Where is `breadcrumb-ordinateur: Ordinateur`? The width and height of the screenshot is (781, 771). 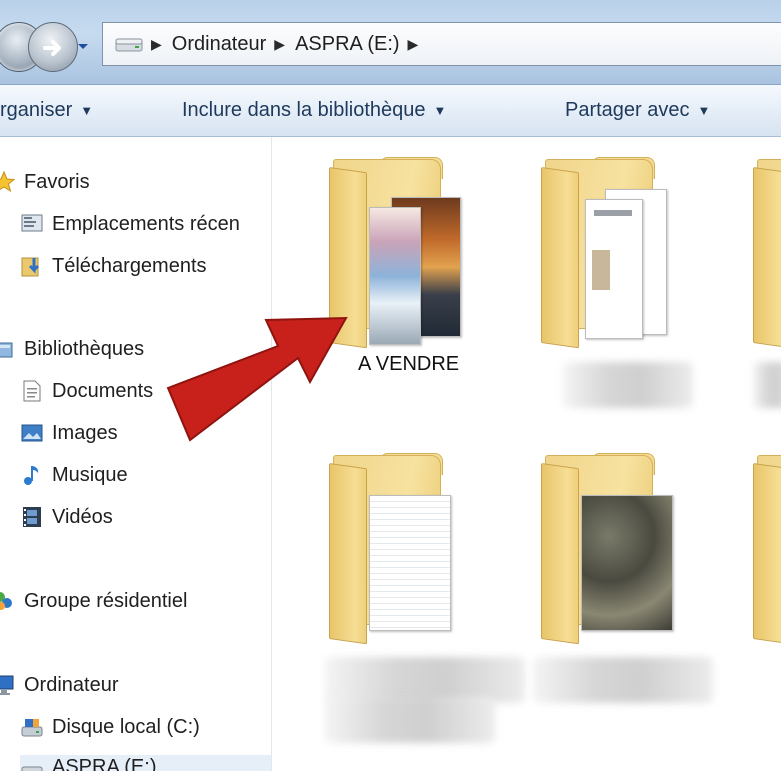 breadcrumb-ordinateur: Ordinateur is located at coordinates (219, 44).